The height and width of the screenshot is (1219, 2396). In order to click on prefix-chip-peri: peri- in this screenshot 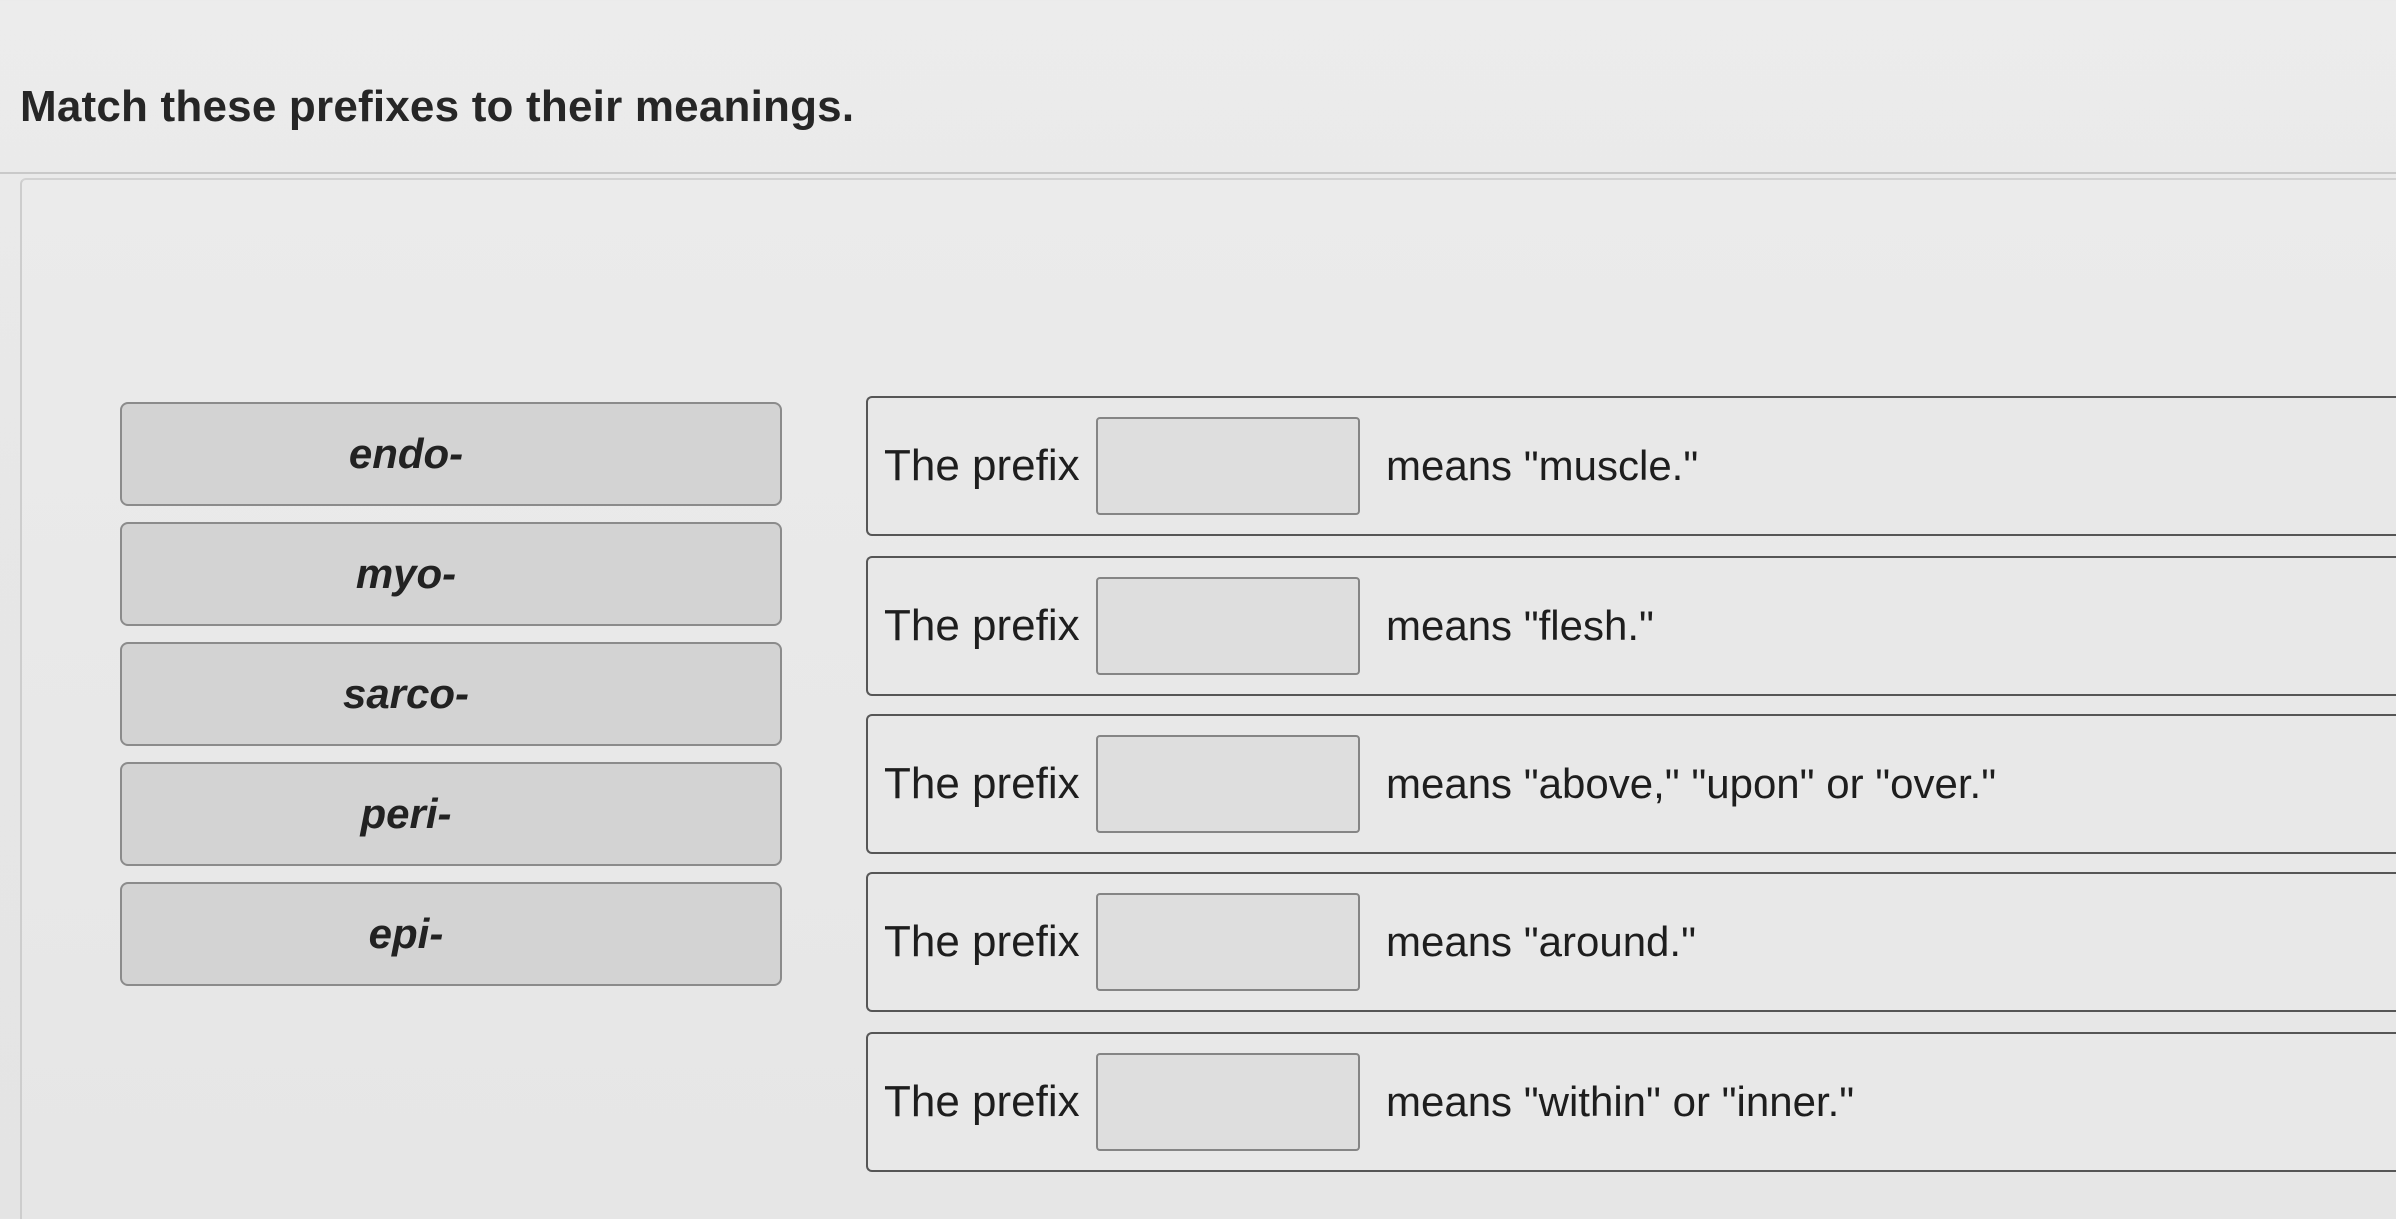, I will do `click(451, 814)`.